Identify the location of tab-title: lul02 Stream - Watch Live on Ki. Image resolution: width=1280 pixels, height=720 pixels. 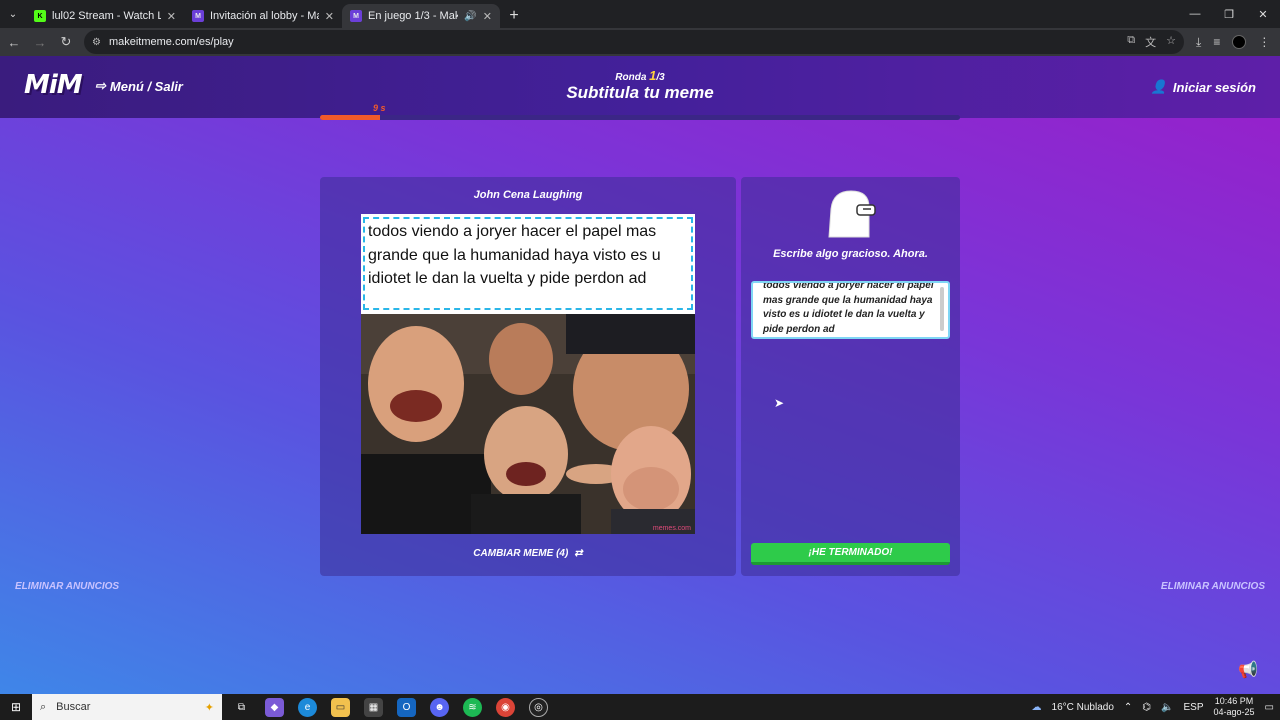
(106, 16).